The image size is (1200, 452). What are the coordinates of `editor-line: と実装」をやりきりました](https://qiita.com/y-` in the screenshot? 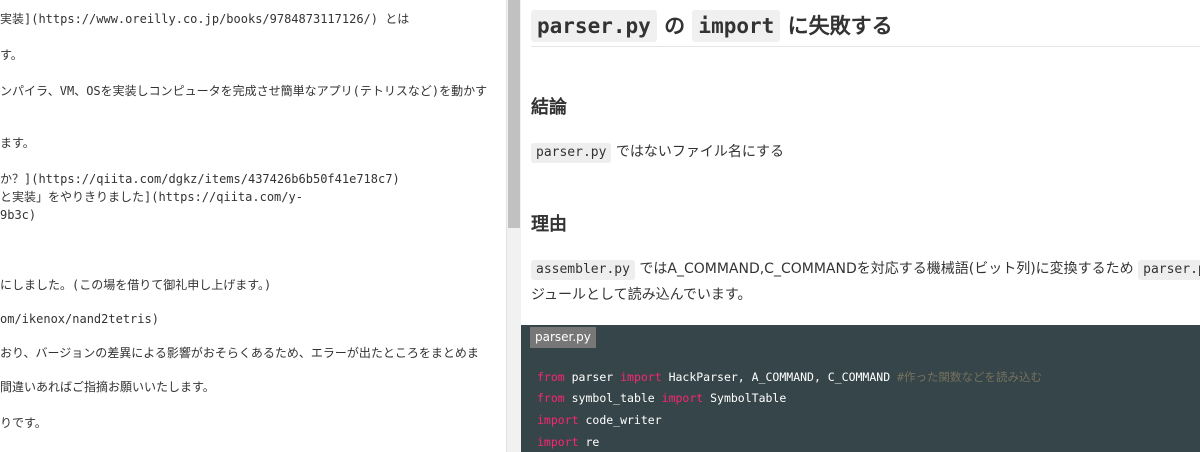 It's located at (151, 197).